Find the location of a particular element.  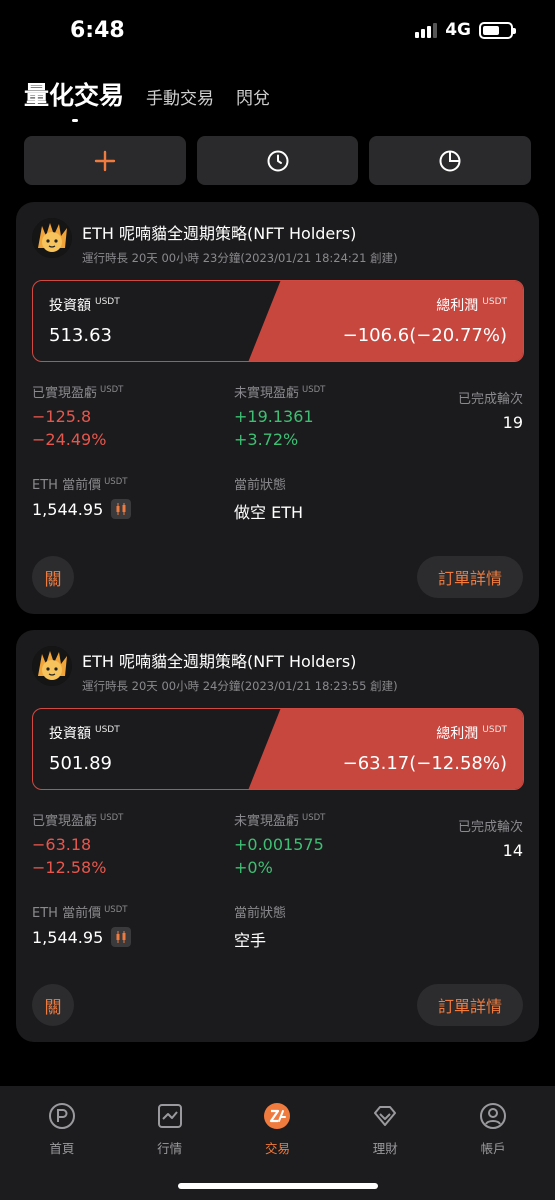

nav-finance-label: 理財 is located at coordinates (385, 1148).